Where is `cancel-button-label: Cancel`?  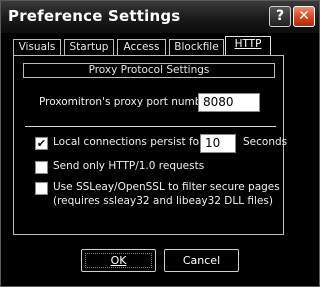
cancel-button-label: Cancel is located at coordinates (201, 260).